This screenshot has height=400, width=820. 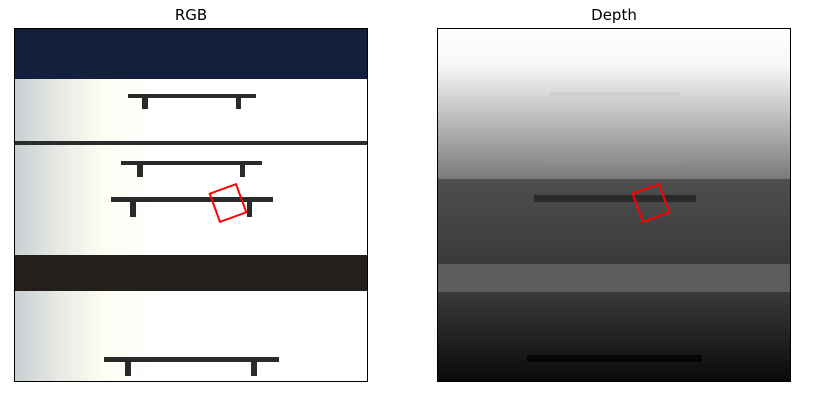 What do you see at coordinates (191, 273) in the screenshot?
I see `rgb-dark-band` at bounding box center [191, 273].